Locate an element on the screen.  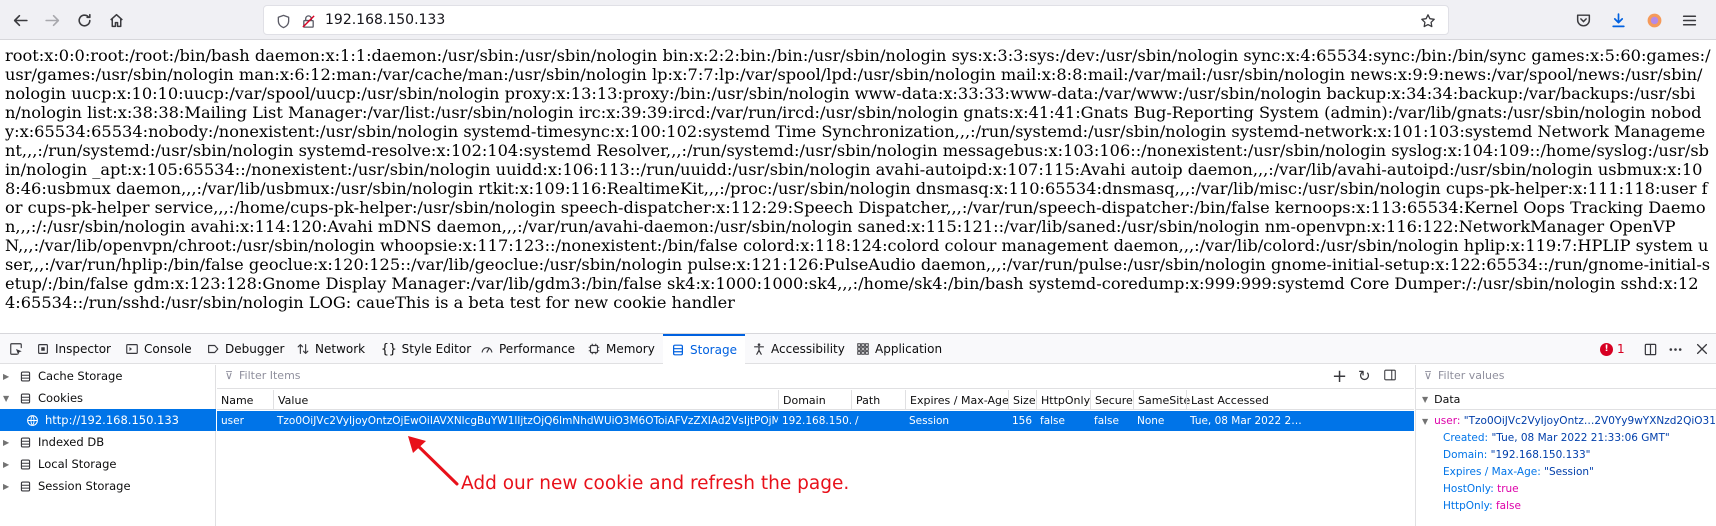
cookie-size-cell: 156 is located at coordinates (1022, 421).